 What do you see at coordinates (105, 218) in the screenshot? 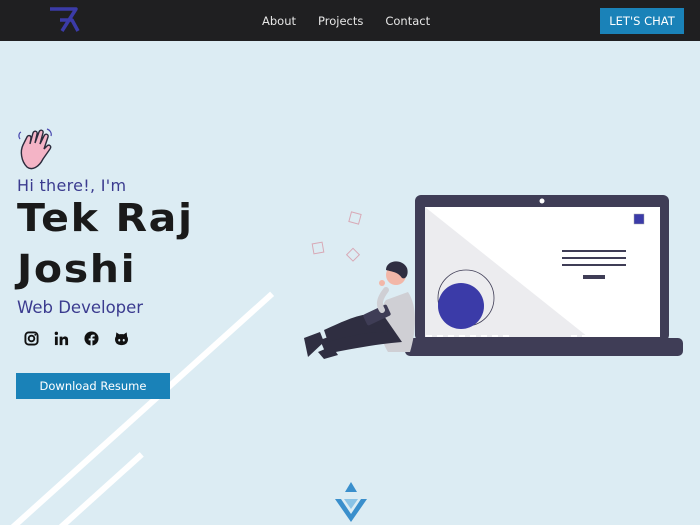
I see `hero-name-line1: Tek Raj` at bounding box center [105, 218].